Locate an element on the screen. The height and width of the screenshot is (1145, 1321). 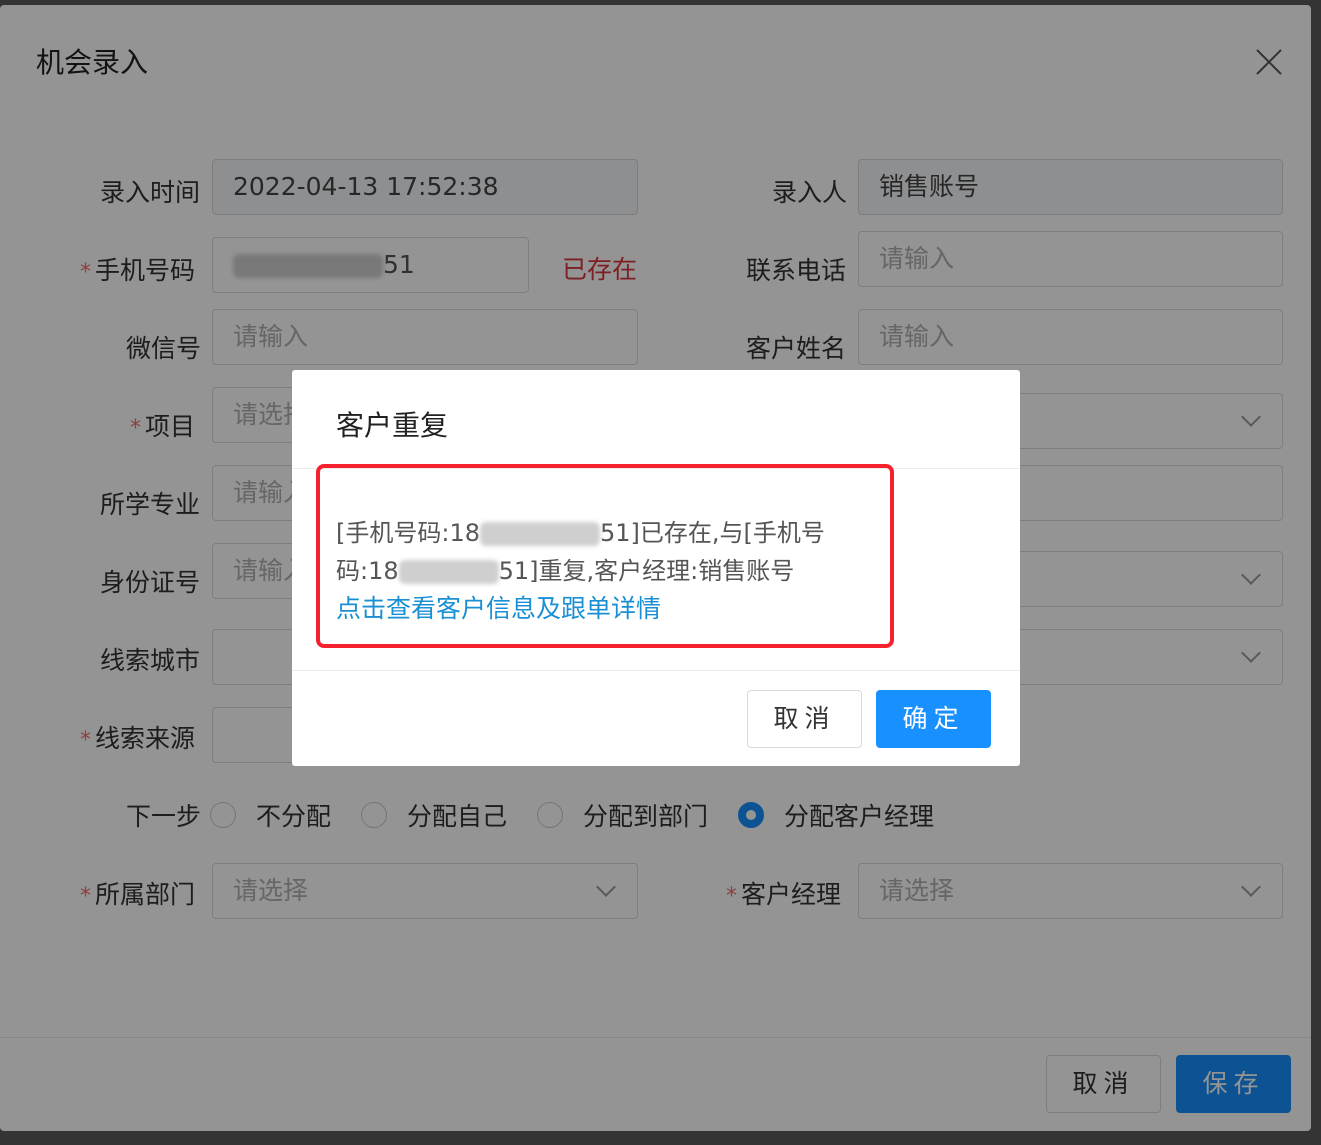
view-customer-detail-link: 点击查看客户信息及跟单详情 is located at coordinates (498, 608).